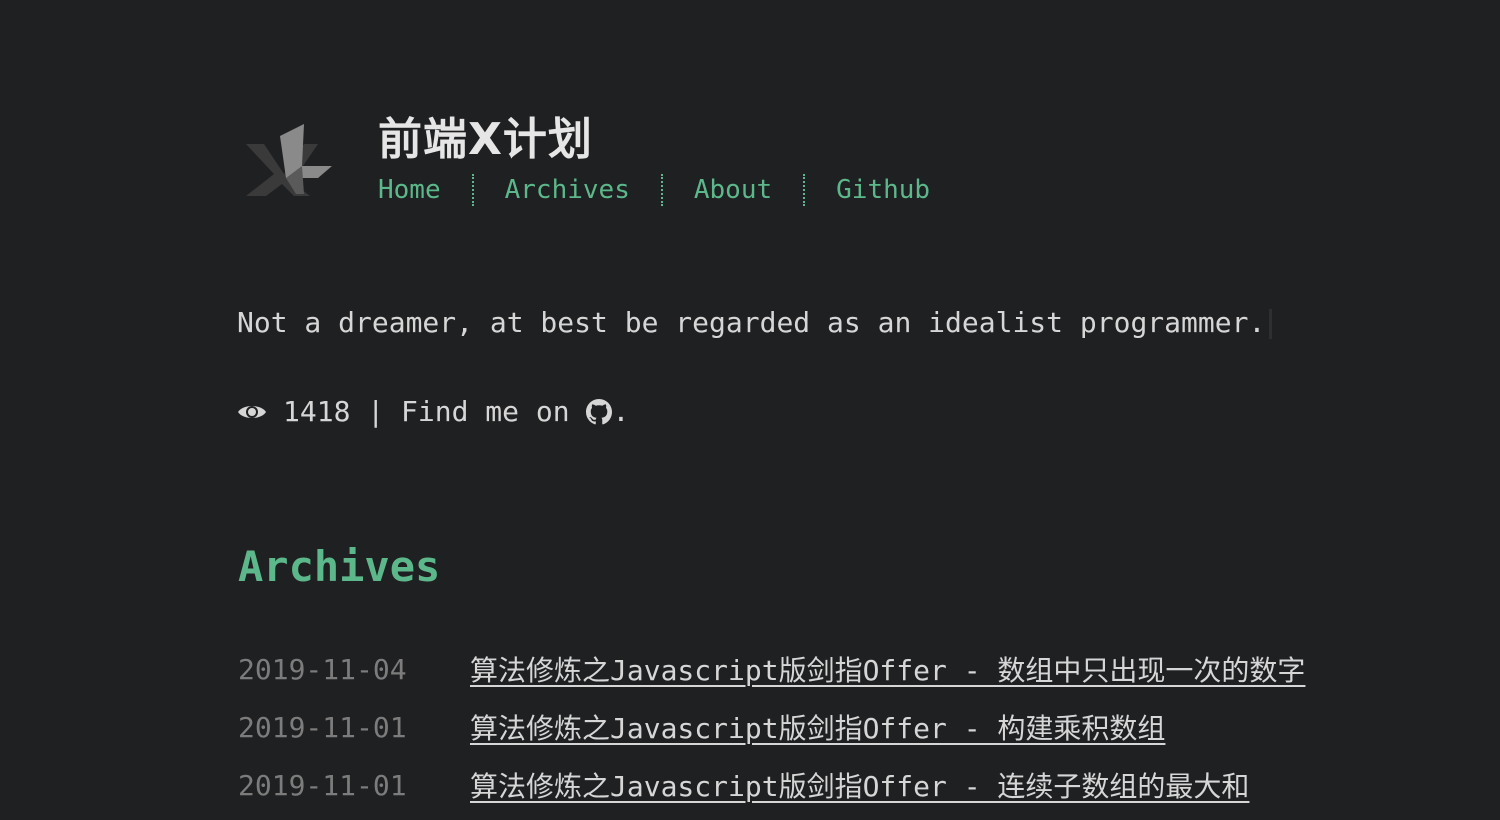 This screenshot has width=1500, height=820. What do you see at coordinates (485, 140) in the screenshot?
I see `site-title: 前端X计划` at bounding box center [485, 140].